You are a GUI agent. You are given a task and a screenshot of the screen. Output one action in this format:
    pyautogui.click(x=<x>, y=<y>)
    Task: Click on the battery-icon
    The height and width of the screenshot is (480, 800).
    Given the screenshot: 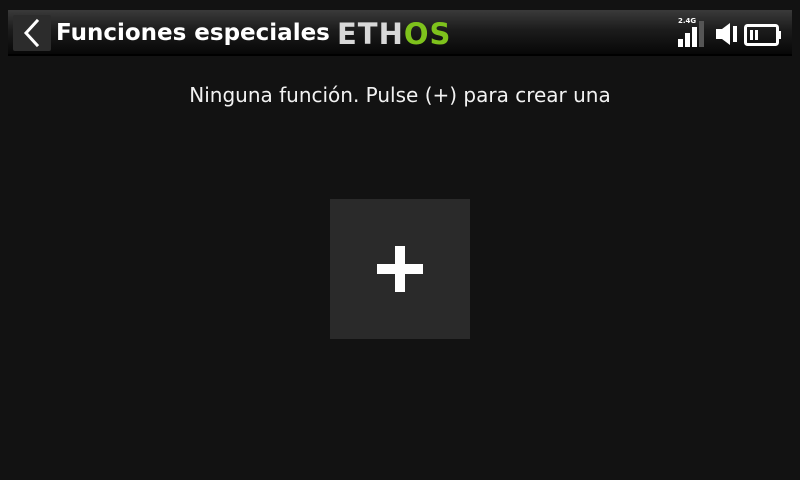 What is the action you would take?
    pyautogui.click(x=762, y=35)
    